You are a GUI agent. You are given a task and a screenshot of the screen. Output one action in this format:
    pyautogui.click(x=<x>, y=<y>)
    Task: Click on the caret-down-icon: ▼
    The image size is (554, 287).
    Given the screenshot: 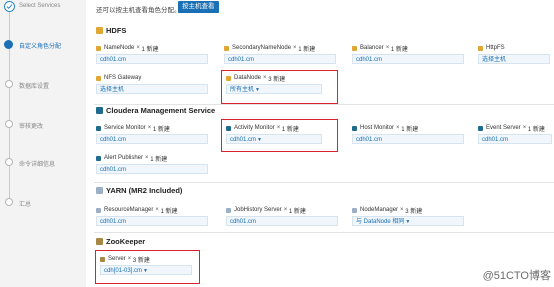 What is the action you would take?
    pyautogui.click(x=408, y=222)
    